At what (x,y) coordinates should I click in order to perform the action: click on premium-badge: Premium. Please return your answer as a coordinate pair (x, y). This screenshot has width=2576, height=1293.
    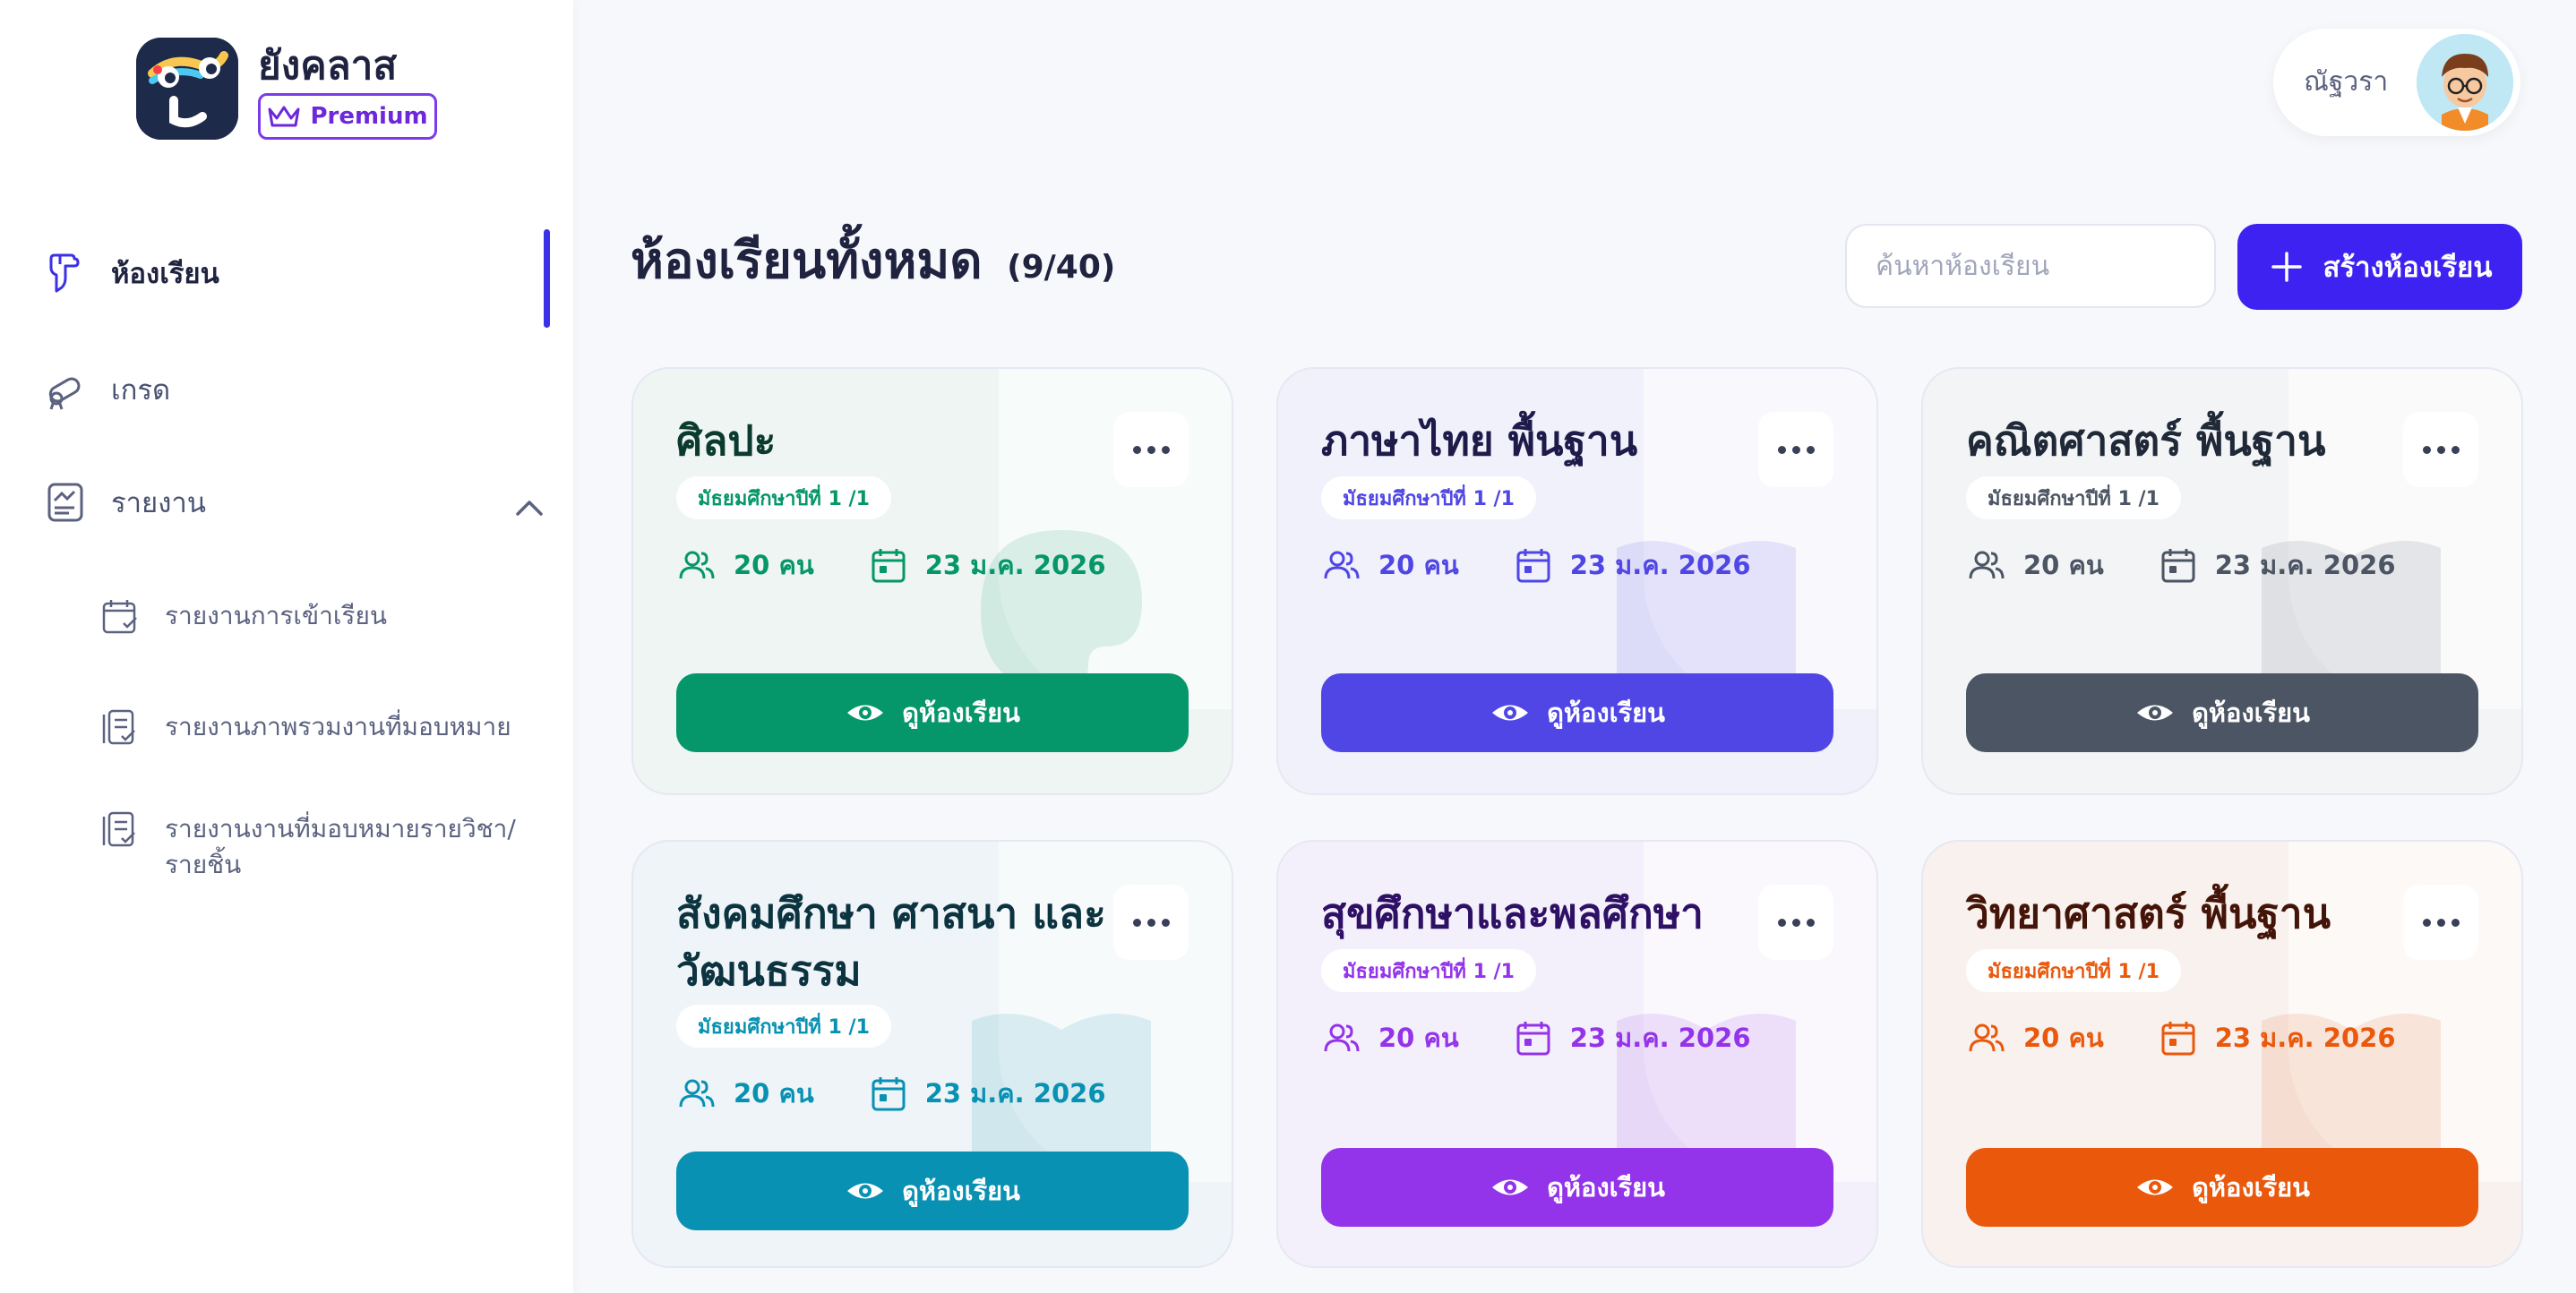
    Looking at the image, I should click on (347, 116).